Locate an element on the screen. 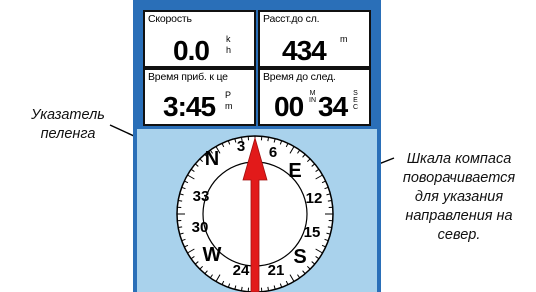  field-label: Время до след. is located at coordinates (299, 77).